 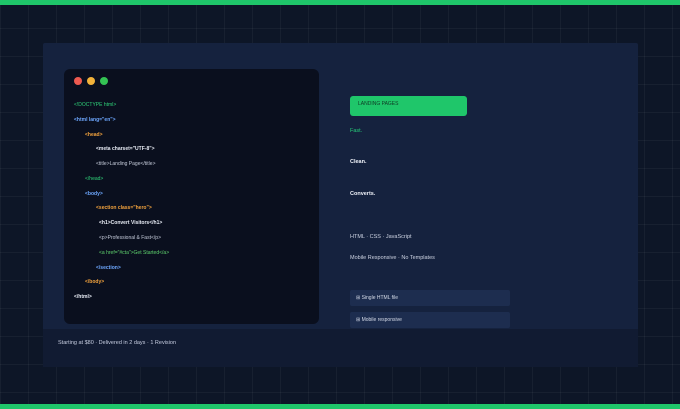 What do you see at coordinates (363, 194) in the screenshot?
I see `headline-converts: Converts.` at bounding box center [363, 194].